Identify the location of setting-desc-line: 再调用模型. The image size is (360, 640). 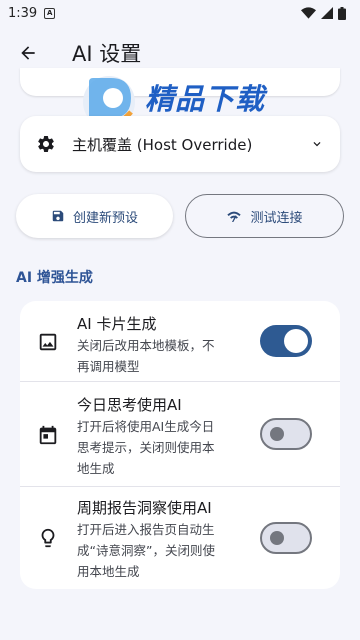
(108, 366).